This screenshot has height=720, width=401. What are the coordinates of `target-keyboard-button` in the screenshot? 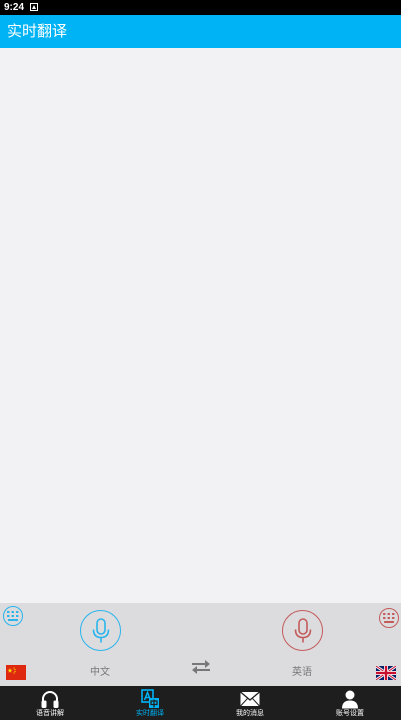 It's located at (389, 618).